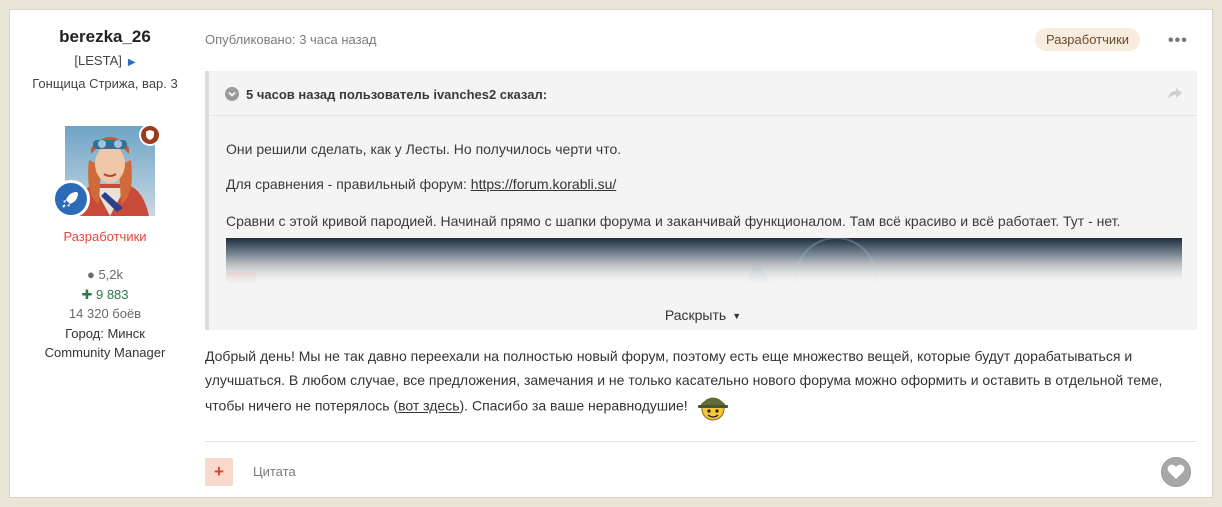  I want to click on like-heart-button, so click(1176, 472).